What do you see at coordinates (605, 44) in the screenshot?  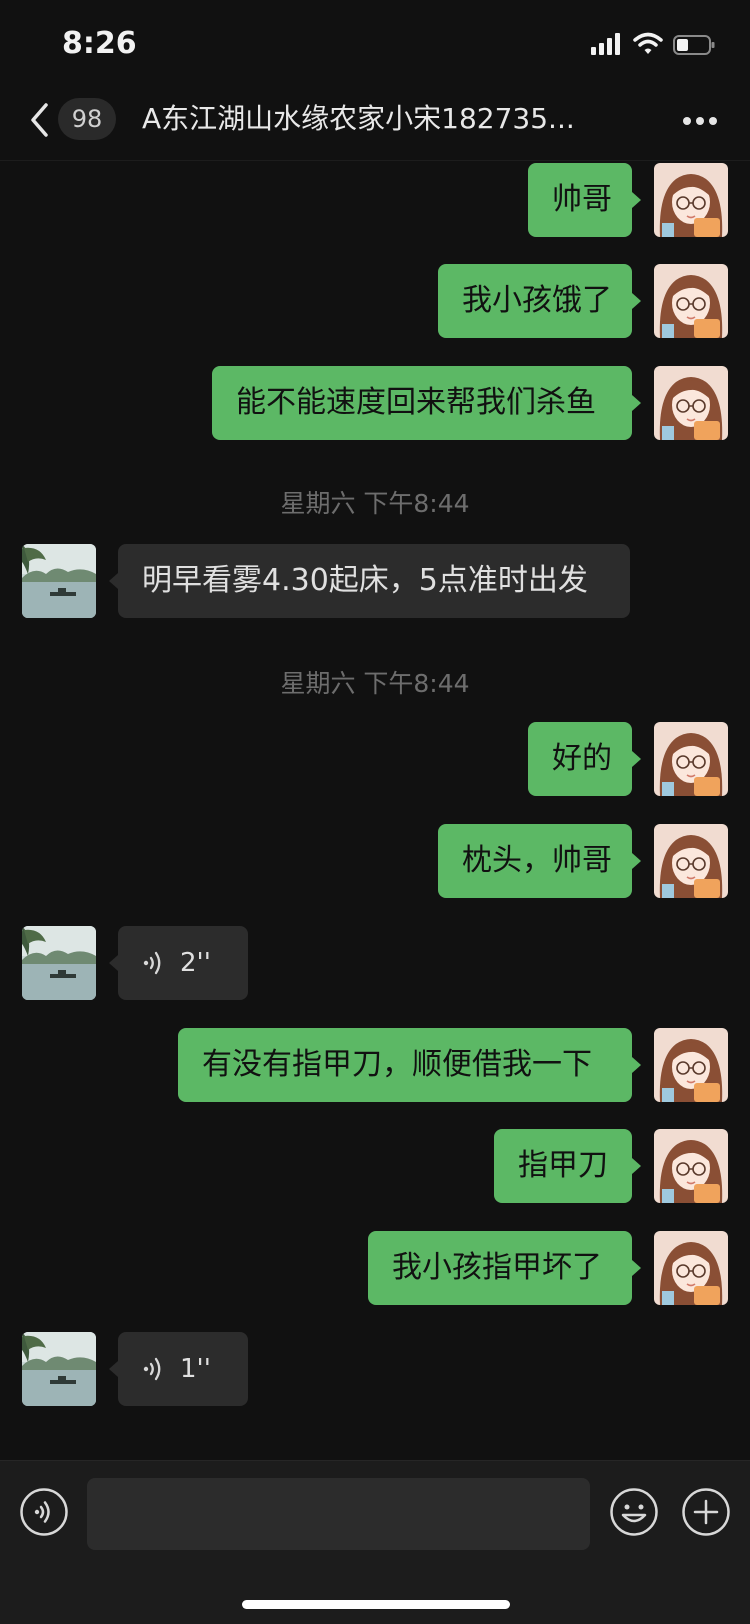 I see `signal-icon` at bounding box center [605, 44].